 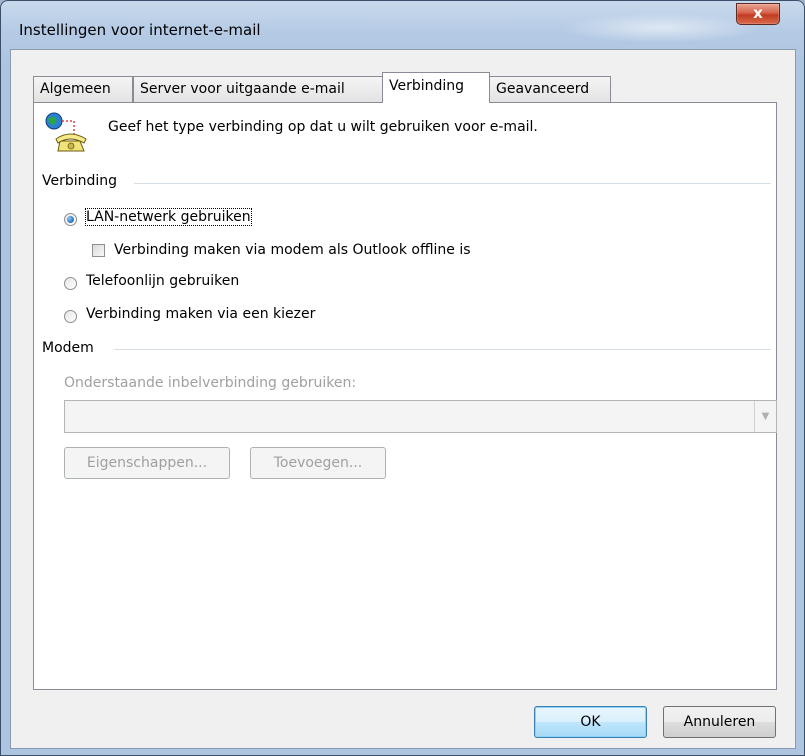 What do you see at coordinates (98, 250) in the screenshot?
I see `modem-offline-checkbox` at bounding box center [98, 250].